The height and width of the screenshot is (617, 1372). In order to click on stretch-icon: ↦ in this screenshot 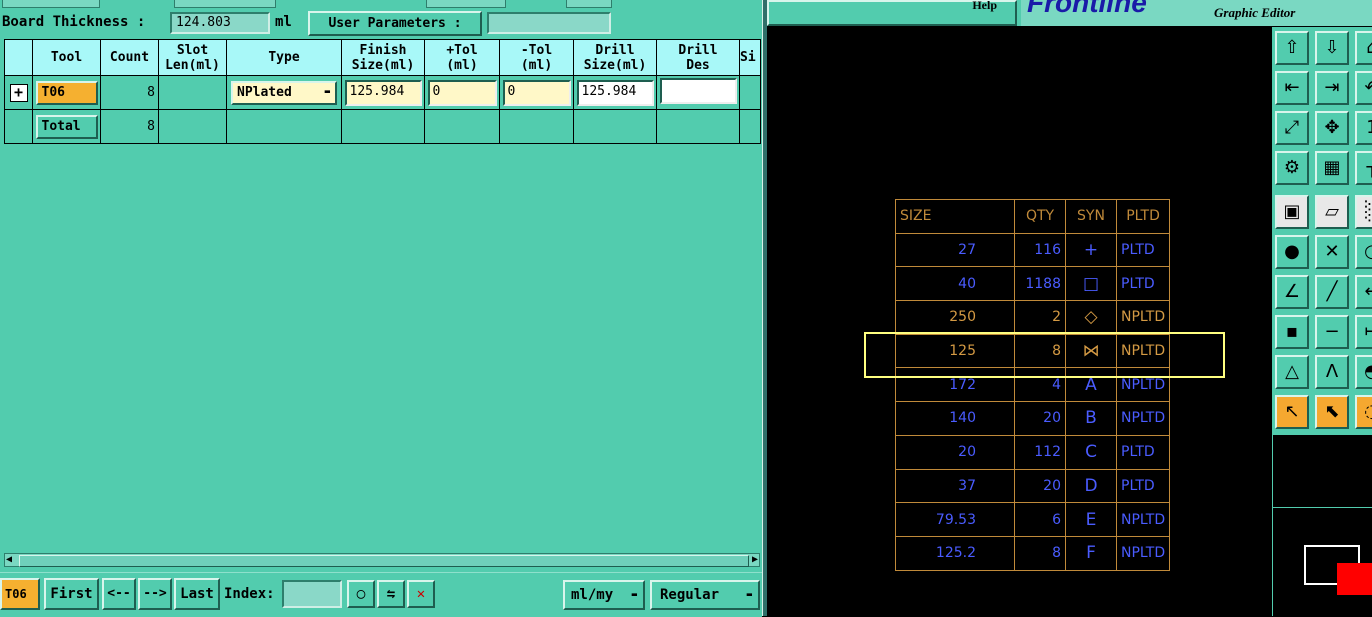, I will do `click(1363, 332)`.